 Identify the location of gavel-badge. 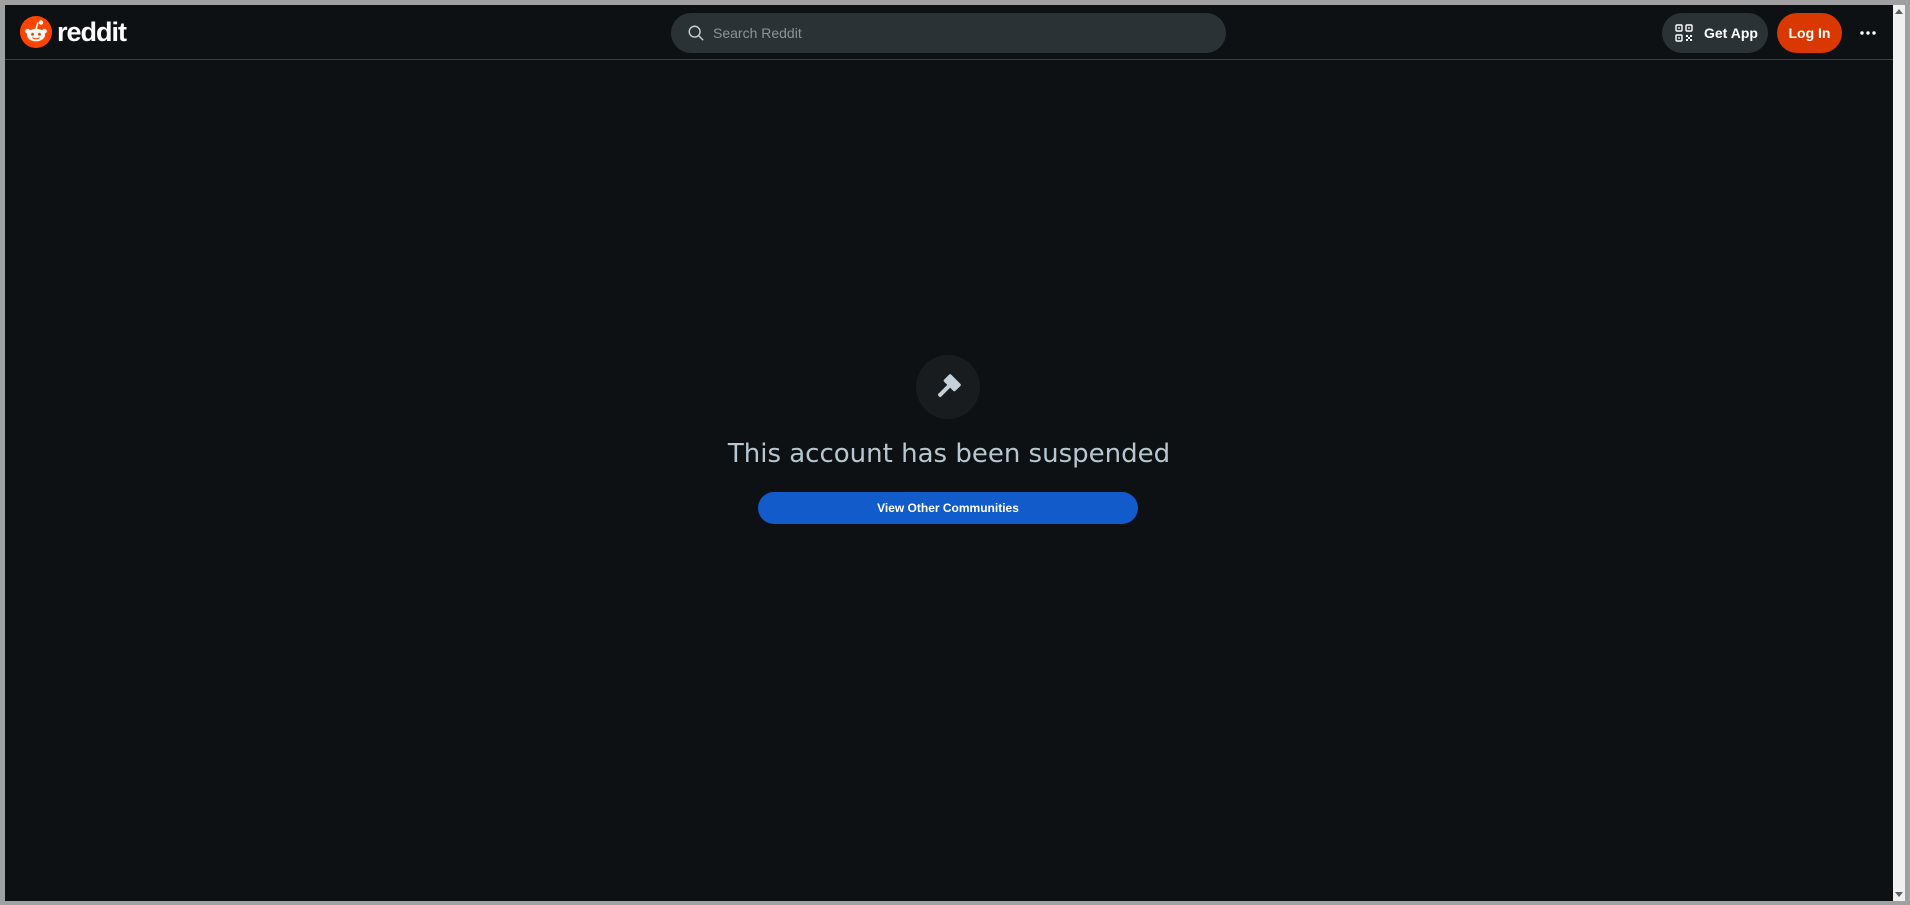
(948, 387).